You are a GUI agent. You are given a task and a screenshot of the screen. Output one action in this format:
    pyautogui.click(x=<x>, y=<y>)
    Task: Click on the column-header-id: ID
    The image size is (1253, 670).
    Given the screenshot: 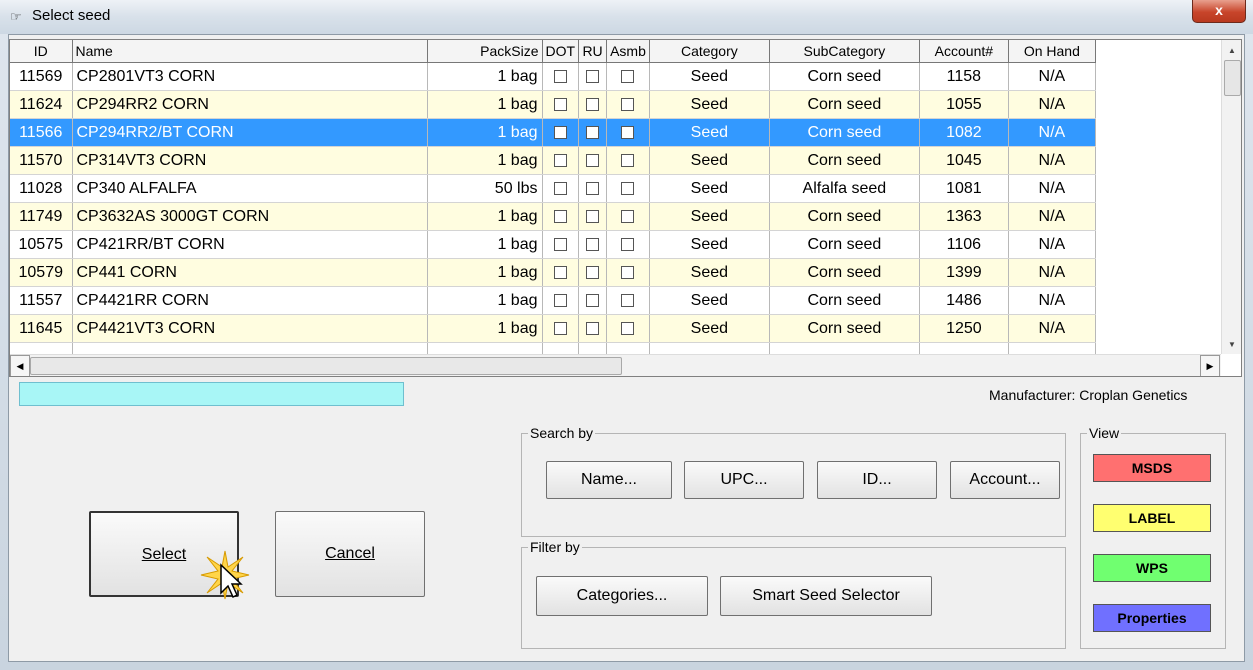 What is the action you would take?
    pyautogui.click(x=41, y=51)
    